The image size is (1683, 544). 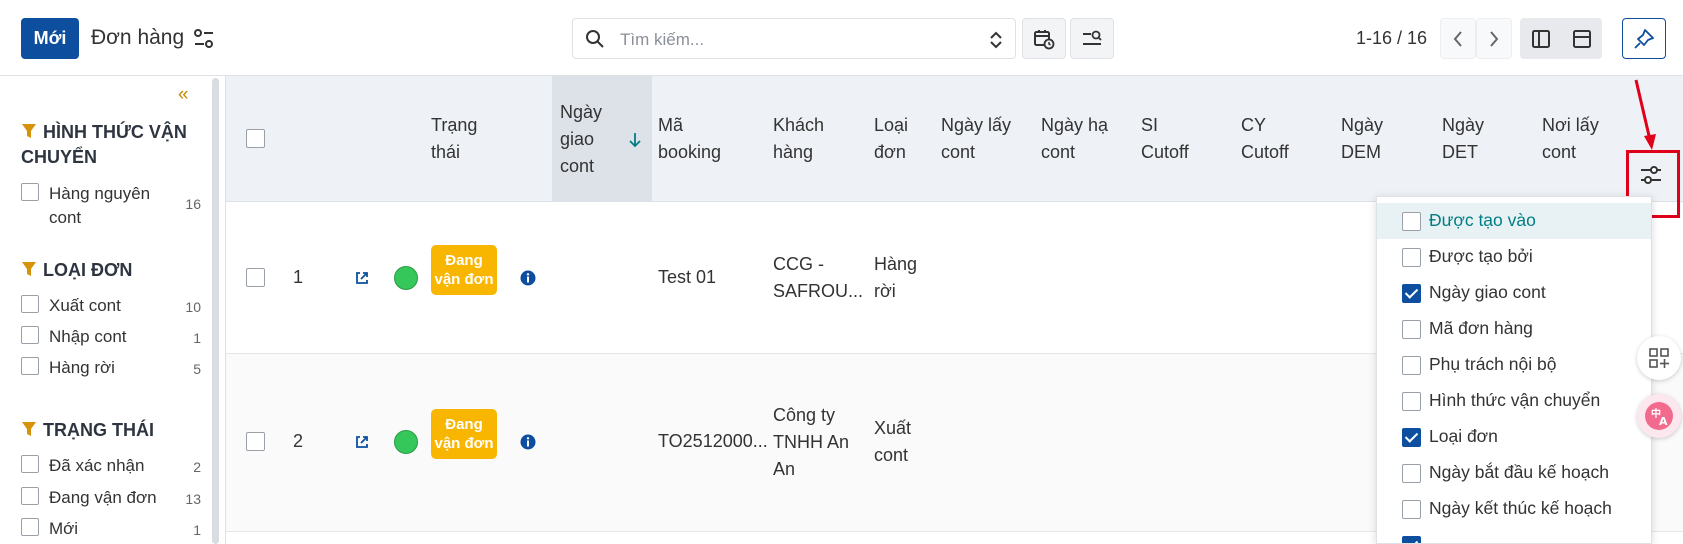 What do you see at coordinates (904, 139) in the screenshot?
I see `header-order-type: Loại đơn` at bounding box center [904, 139].